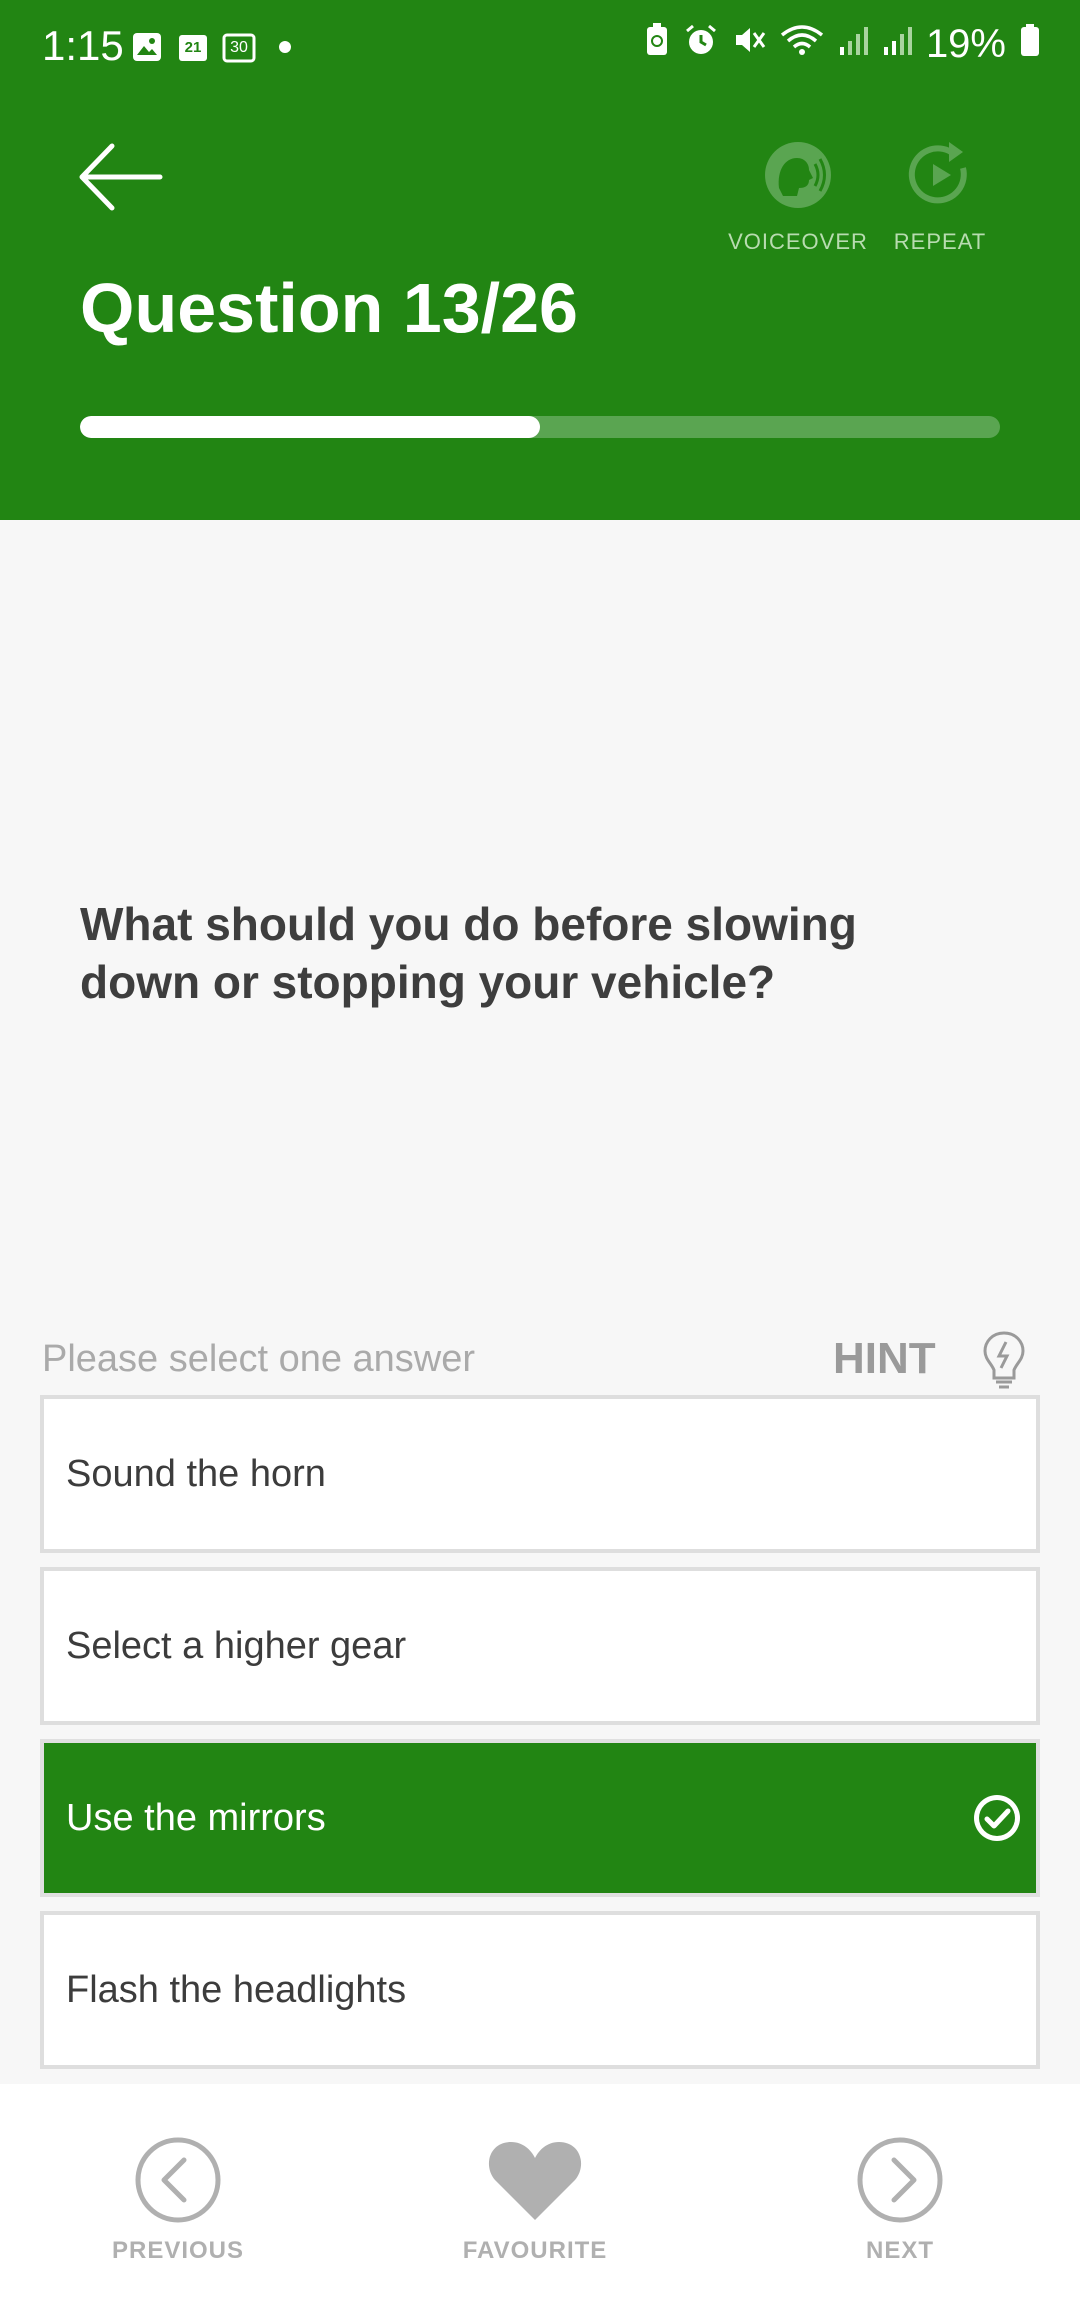 The width and height of the screenshot is (1080, 2316). Describe the element at coordinates (540, 47) in the screenshot. I see `status-bar: 1:15 21 30 19%` at that location.